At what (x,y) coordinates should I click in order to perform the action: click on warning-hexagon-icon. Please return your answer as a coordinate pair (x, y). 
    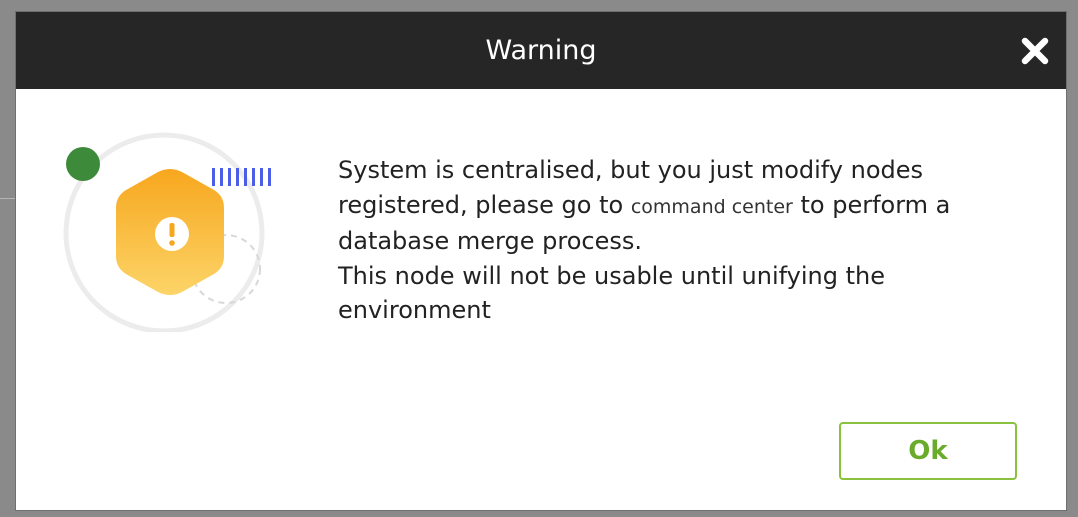
    Looking at the image, I should click on (167, 233).